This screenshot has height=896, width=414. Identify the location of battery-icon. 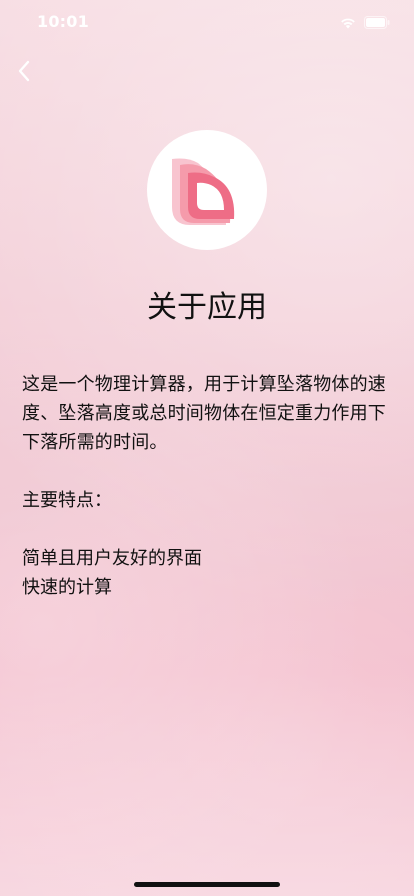
(377, 23).